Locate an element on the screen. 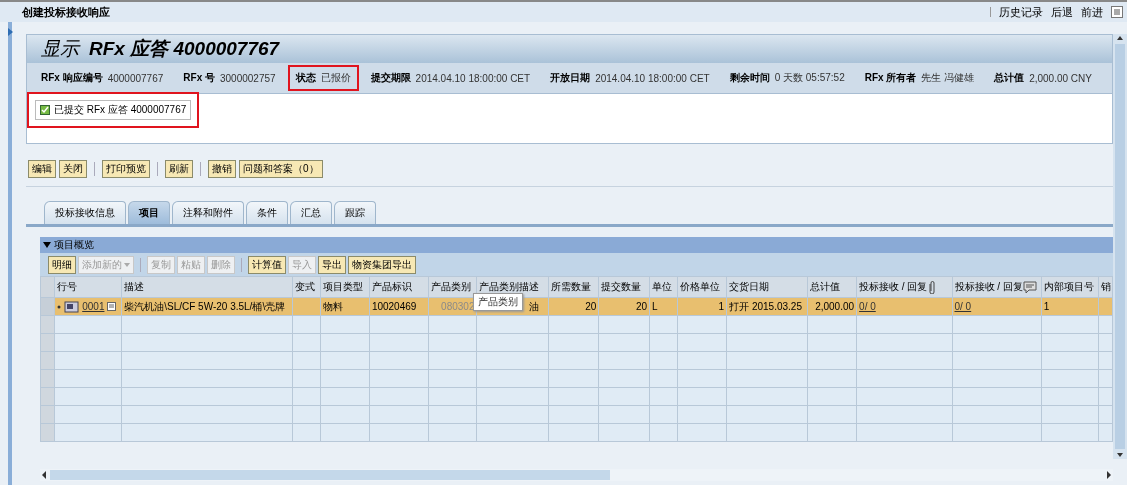 This screenshot has height=485, width=1127. table-cell: 10020469 is located at coordinates (394, 306).